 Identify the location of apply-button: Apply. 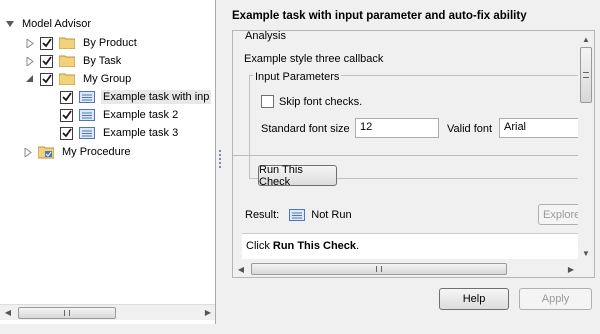
(555, 299).